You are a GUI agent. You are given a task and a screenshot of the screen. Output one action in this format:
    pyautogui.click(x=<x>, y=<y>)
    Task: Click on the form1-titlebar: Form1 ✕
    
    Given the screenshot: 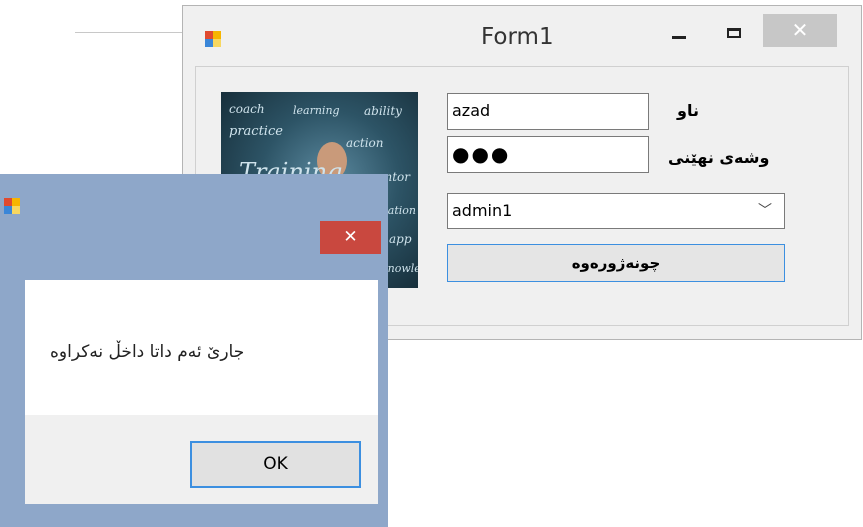 What is the action you would take?
    pyautogui.click(x=522, y=36)
    